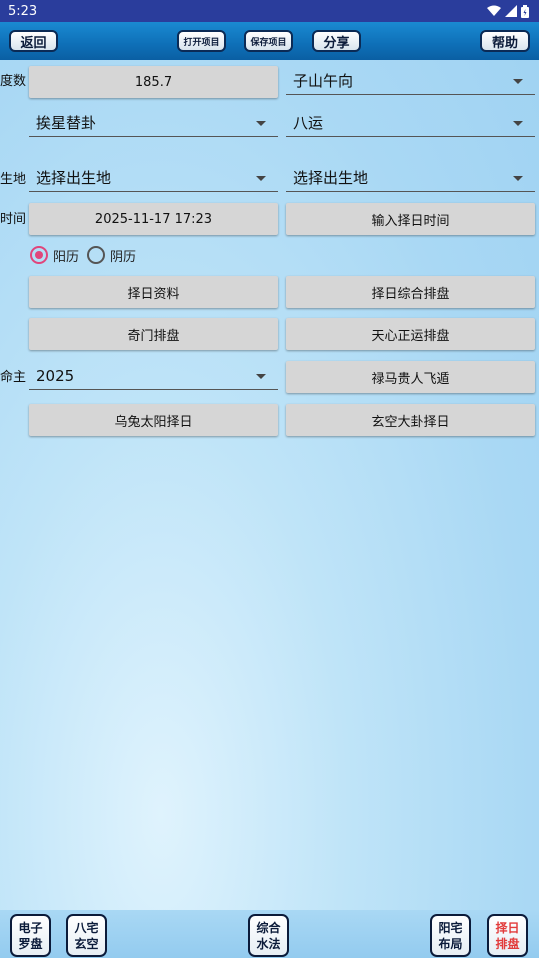 This screenshot has height=958, width=539. I want to click on radio-lunar-label: 阴历, so click(123, 255).